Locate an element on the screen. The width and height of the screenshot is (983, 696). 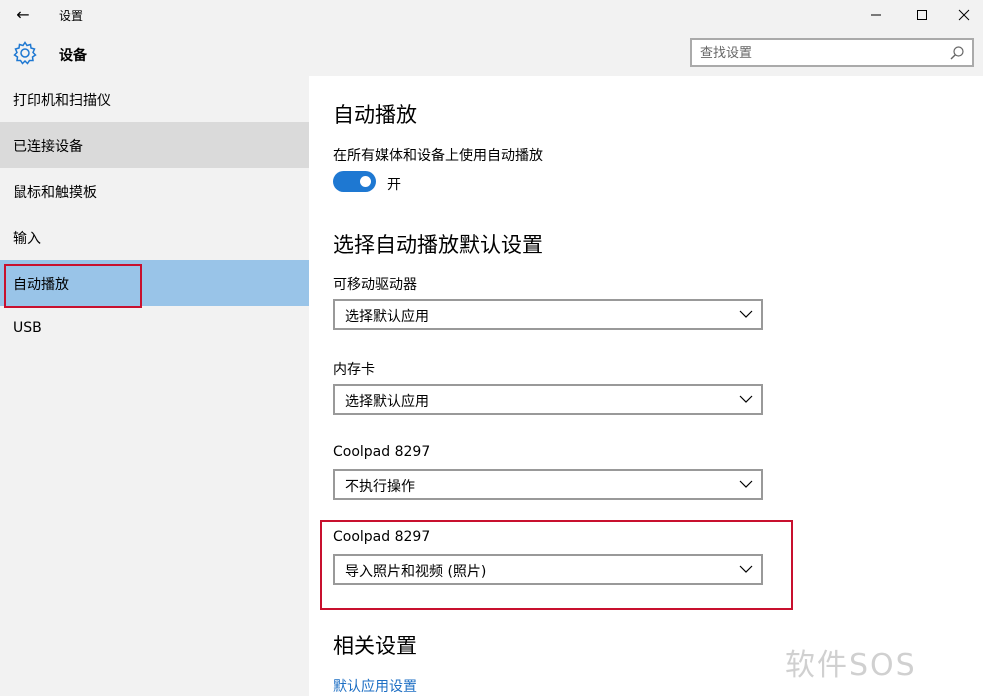
sidebar-item-label: 输入 is located at coordinates (27, 239).